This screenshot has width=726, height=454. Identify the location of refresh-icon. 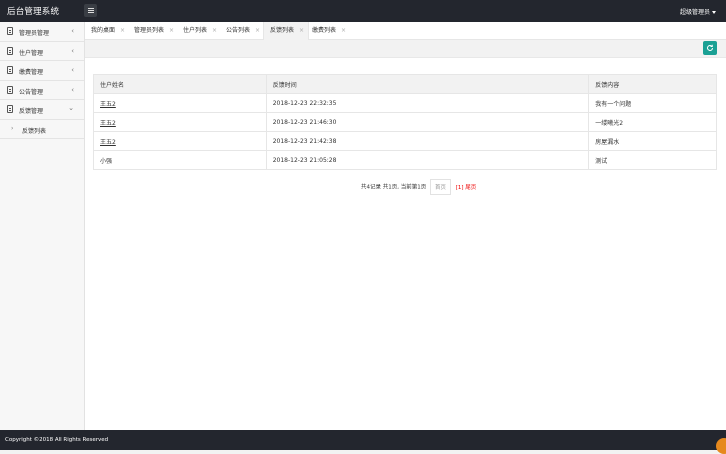
(710, 47).